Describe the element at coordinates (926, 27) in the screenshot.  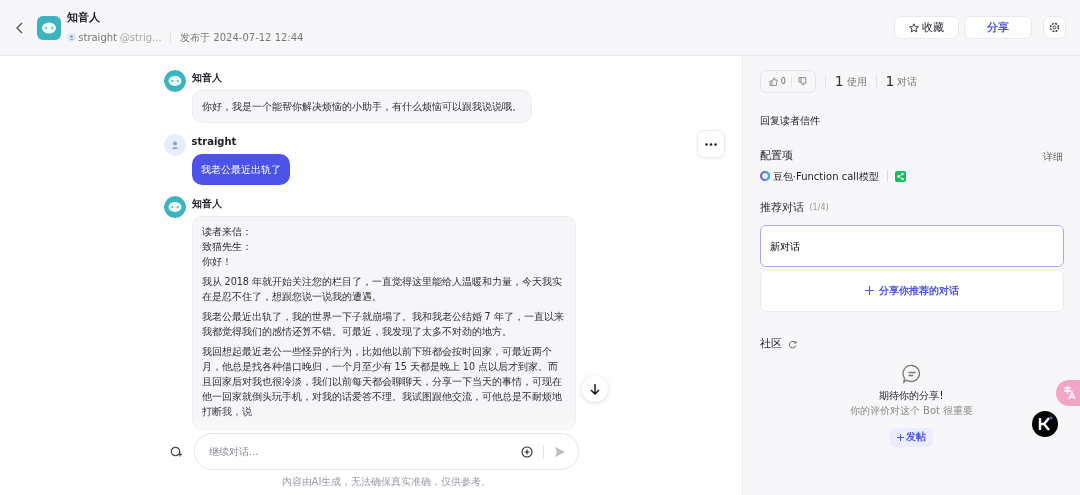
I see `favorite-button: 收藏` at that location.